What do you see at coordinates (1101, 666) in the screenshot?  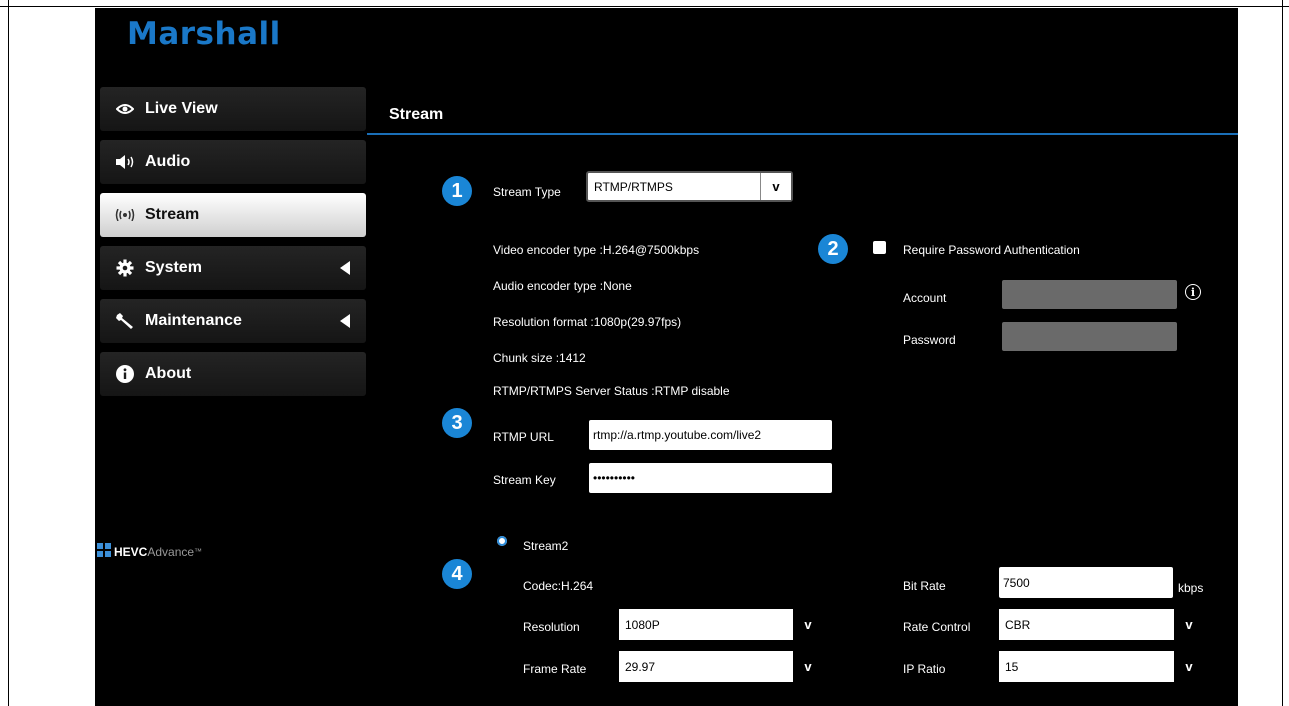 I see `ip-ratio-select: 15 v` at bounding box center [1101, 666].